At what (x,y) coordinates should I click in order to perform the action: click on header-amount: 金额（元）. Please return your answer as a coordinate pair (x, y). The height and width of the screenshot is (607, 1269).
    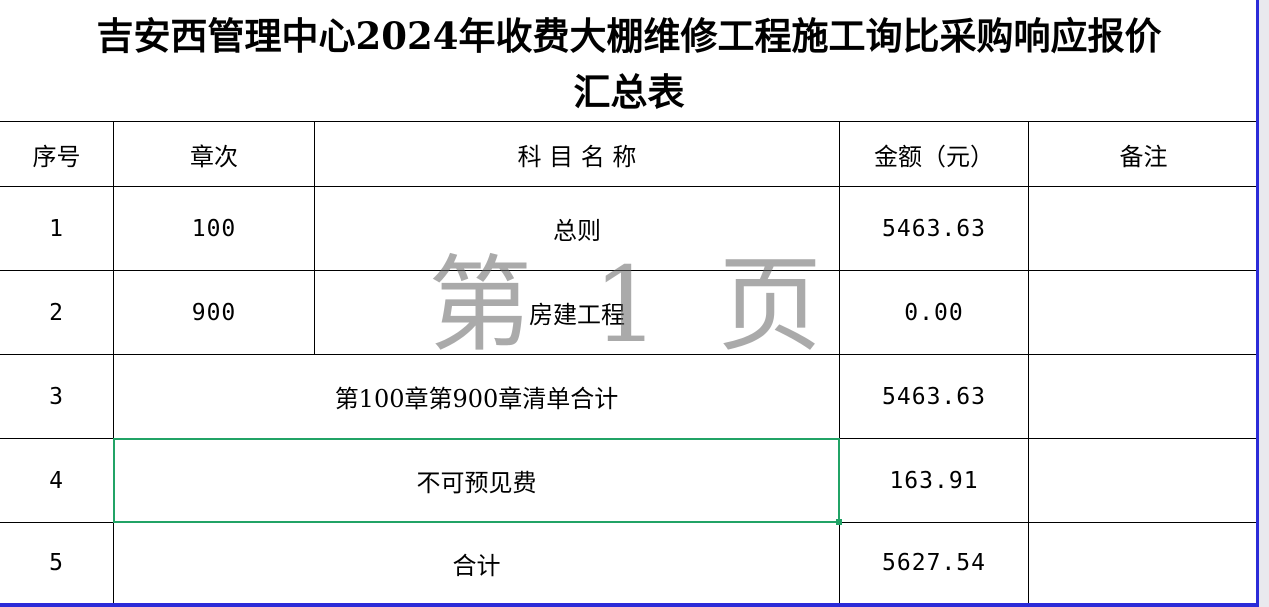
    Looking at the image, I should click on (934, 154).